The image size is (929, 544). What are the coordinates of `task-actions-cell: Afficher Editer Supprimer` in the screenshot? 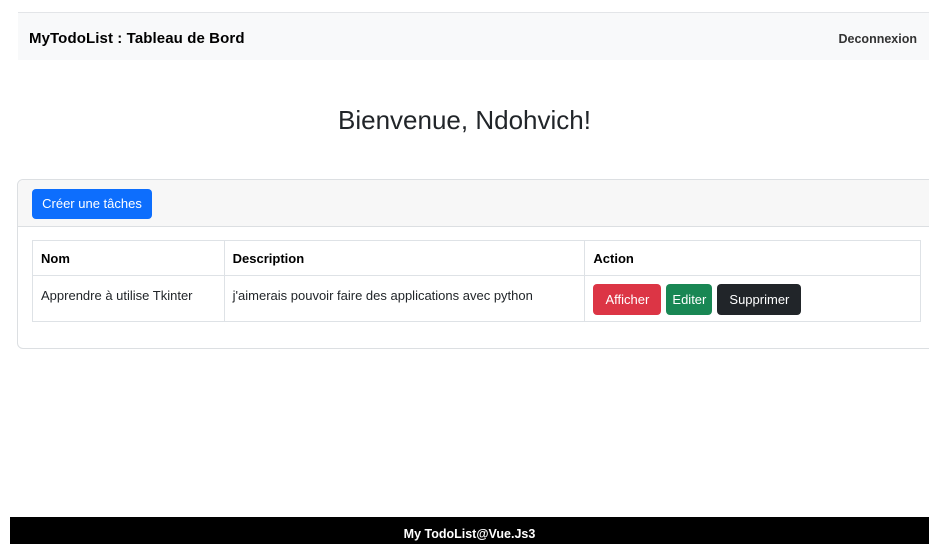 It's located at (752, 298).